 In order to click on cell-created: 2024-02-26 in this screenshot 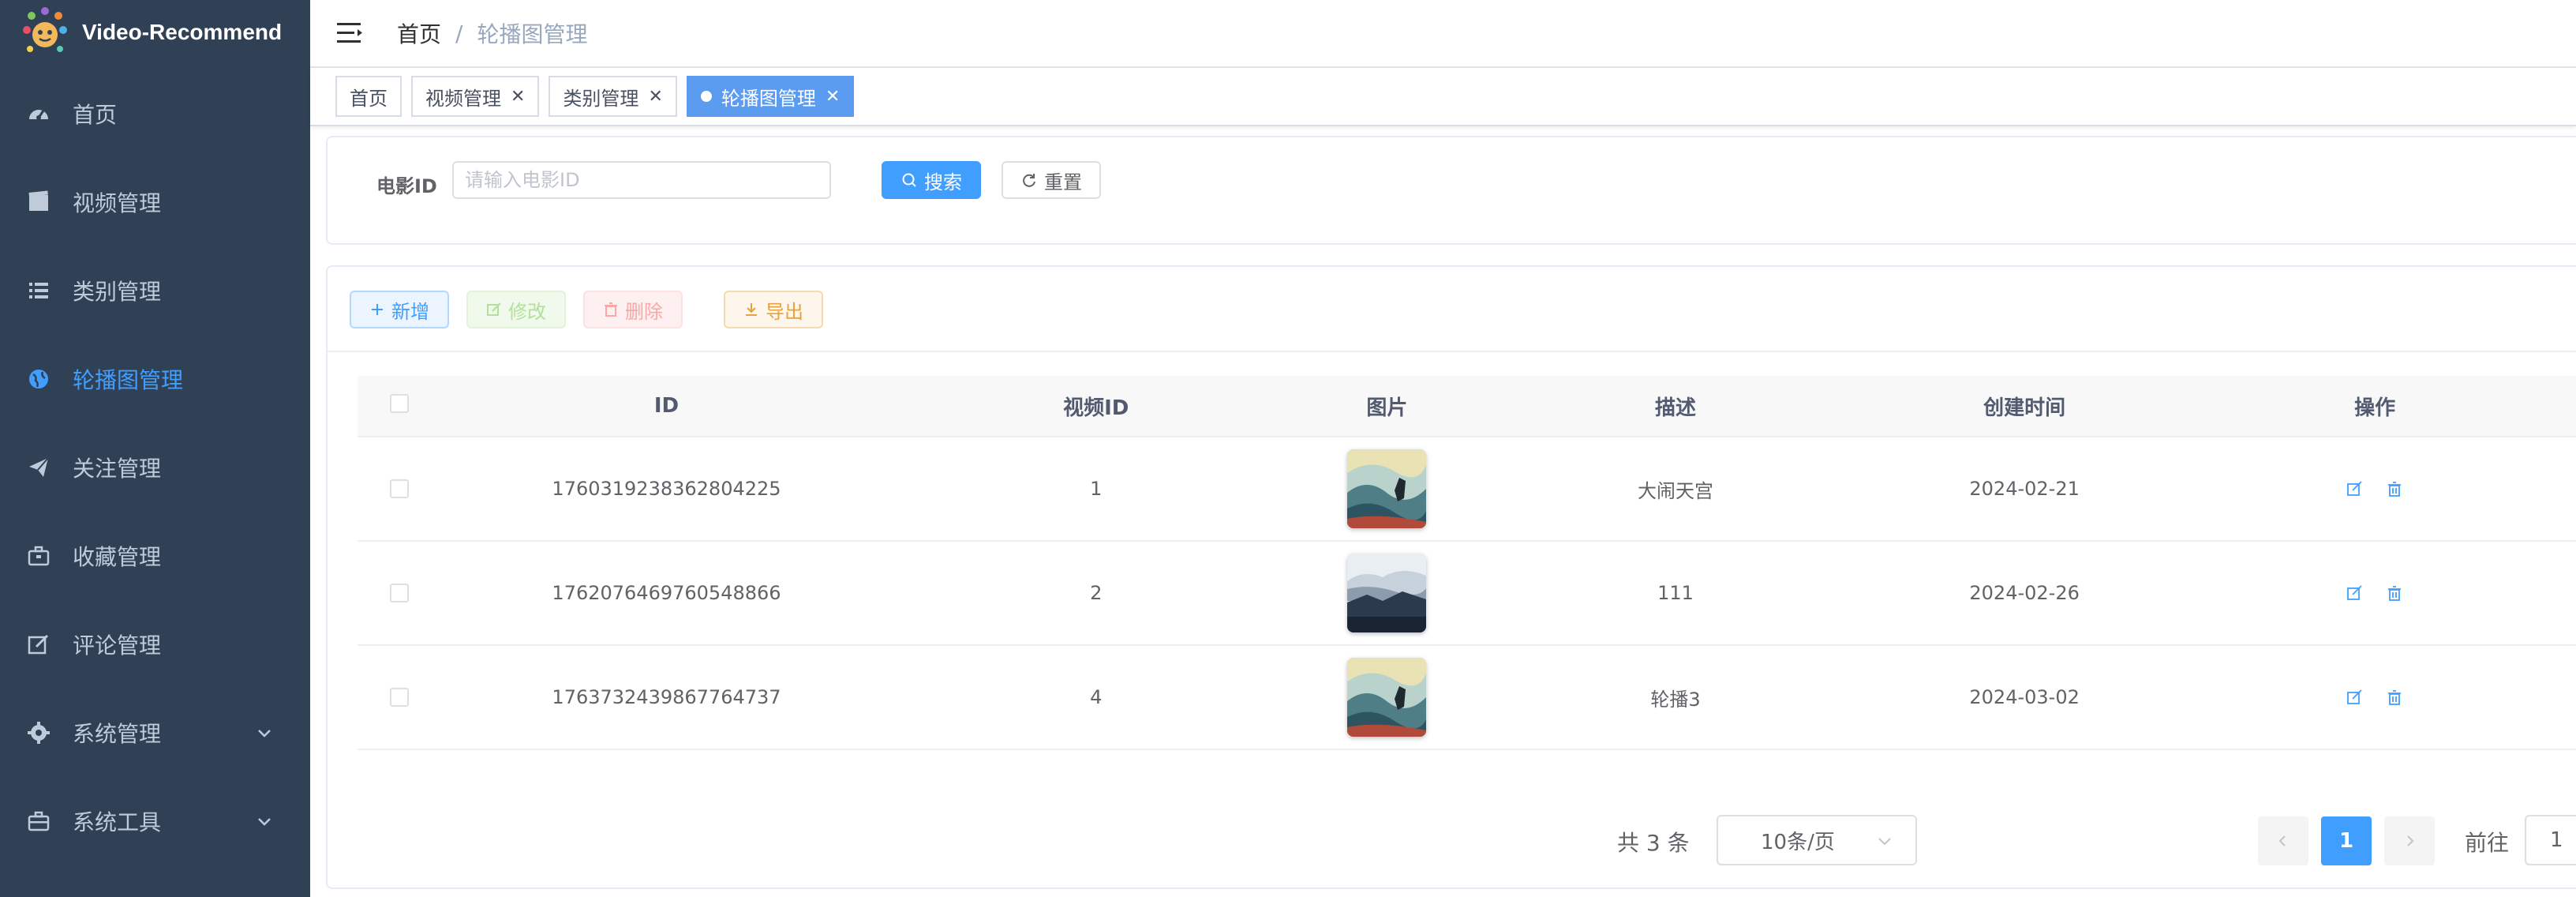, I will do `click(2024, 593)`.